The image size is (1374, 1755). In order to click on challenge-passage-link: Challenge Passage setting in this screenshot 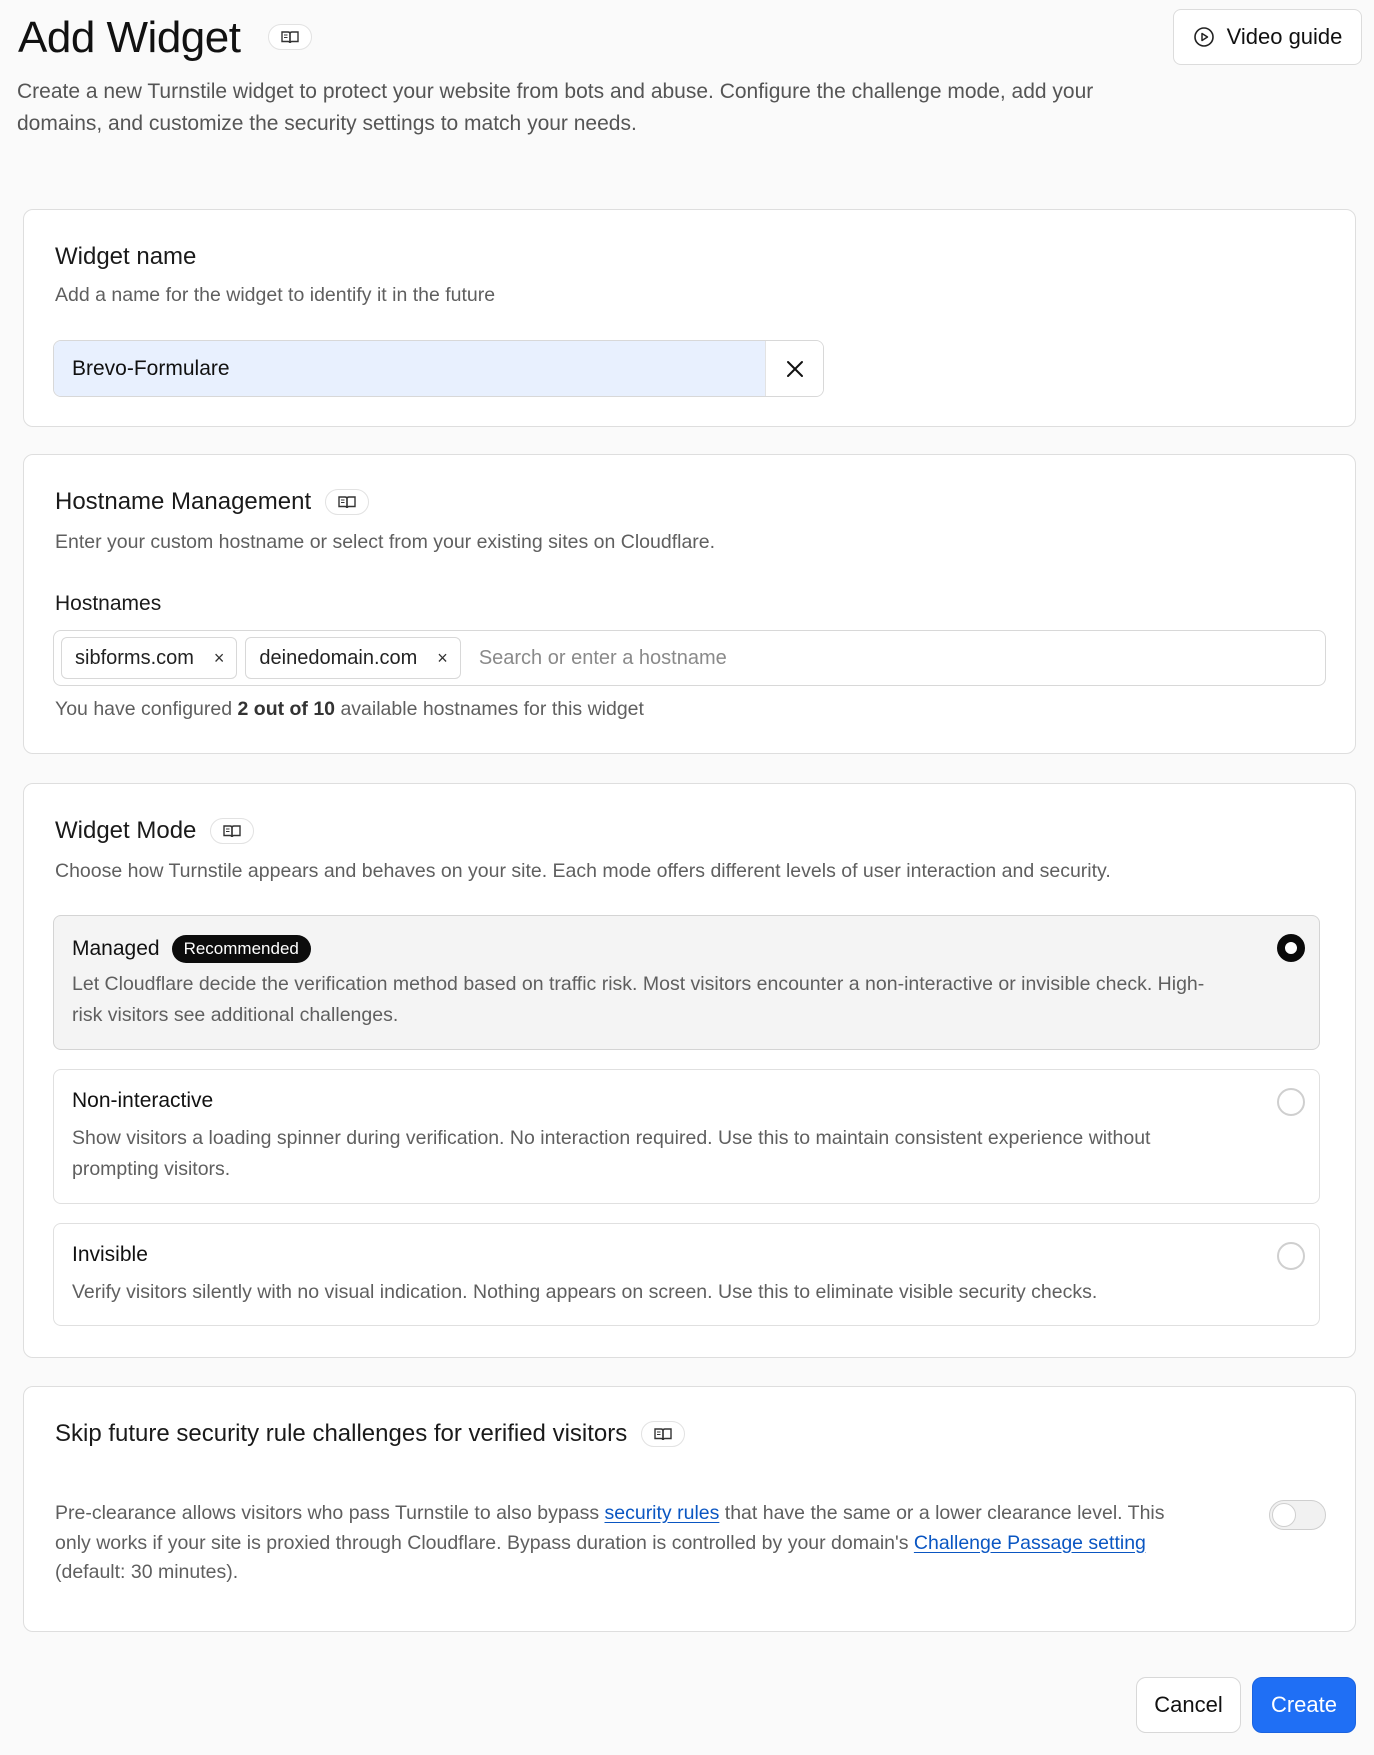, I will do `click(1030, 1543)`.